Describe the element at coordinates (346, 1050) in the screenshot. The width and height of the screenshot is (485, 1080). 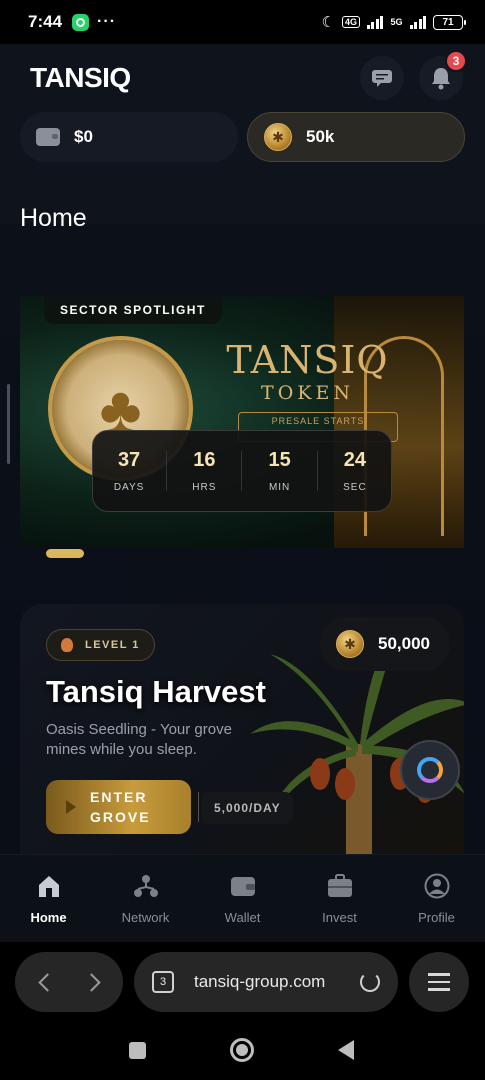
I see `back-triangle-button` at that location.